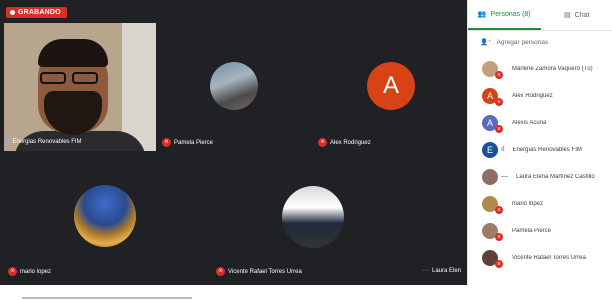  I want to click on people-icon: 👥, so click(482, 14).